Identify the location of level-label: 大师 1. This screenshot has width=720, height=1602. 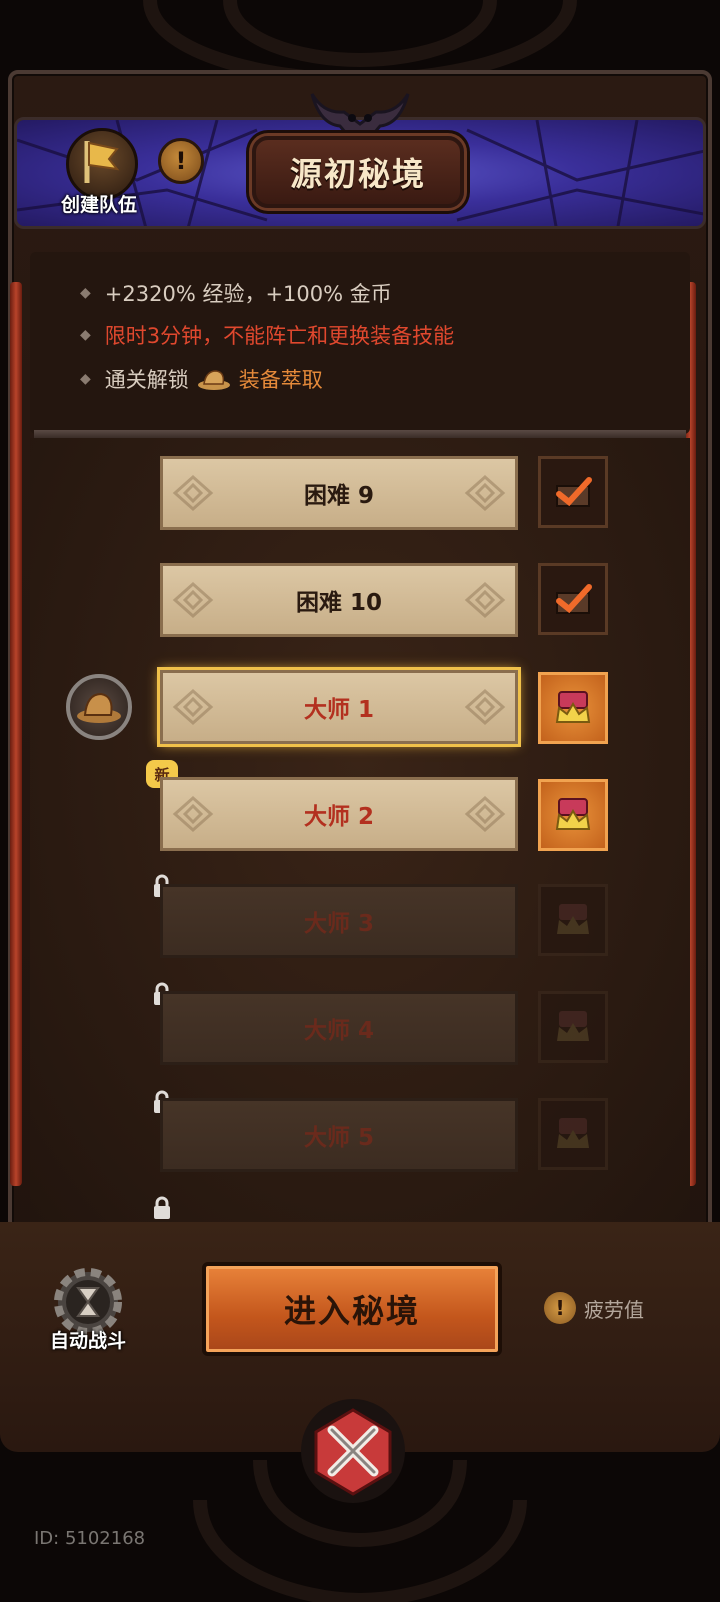
(338, 710).